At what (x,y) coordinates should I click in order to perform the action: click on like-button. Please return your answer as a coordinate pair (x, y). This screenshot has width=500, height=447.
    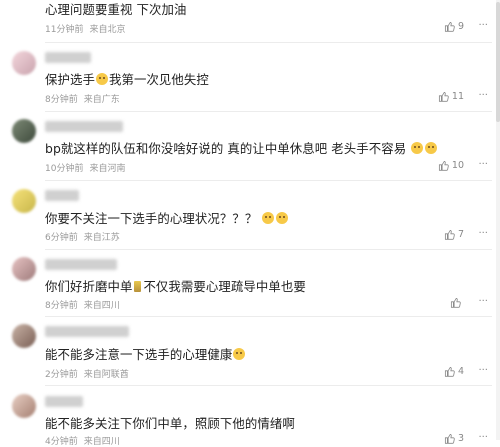
    Looking at the image, I should click on (457, 302).